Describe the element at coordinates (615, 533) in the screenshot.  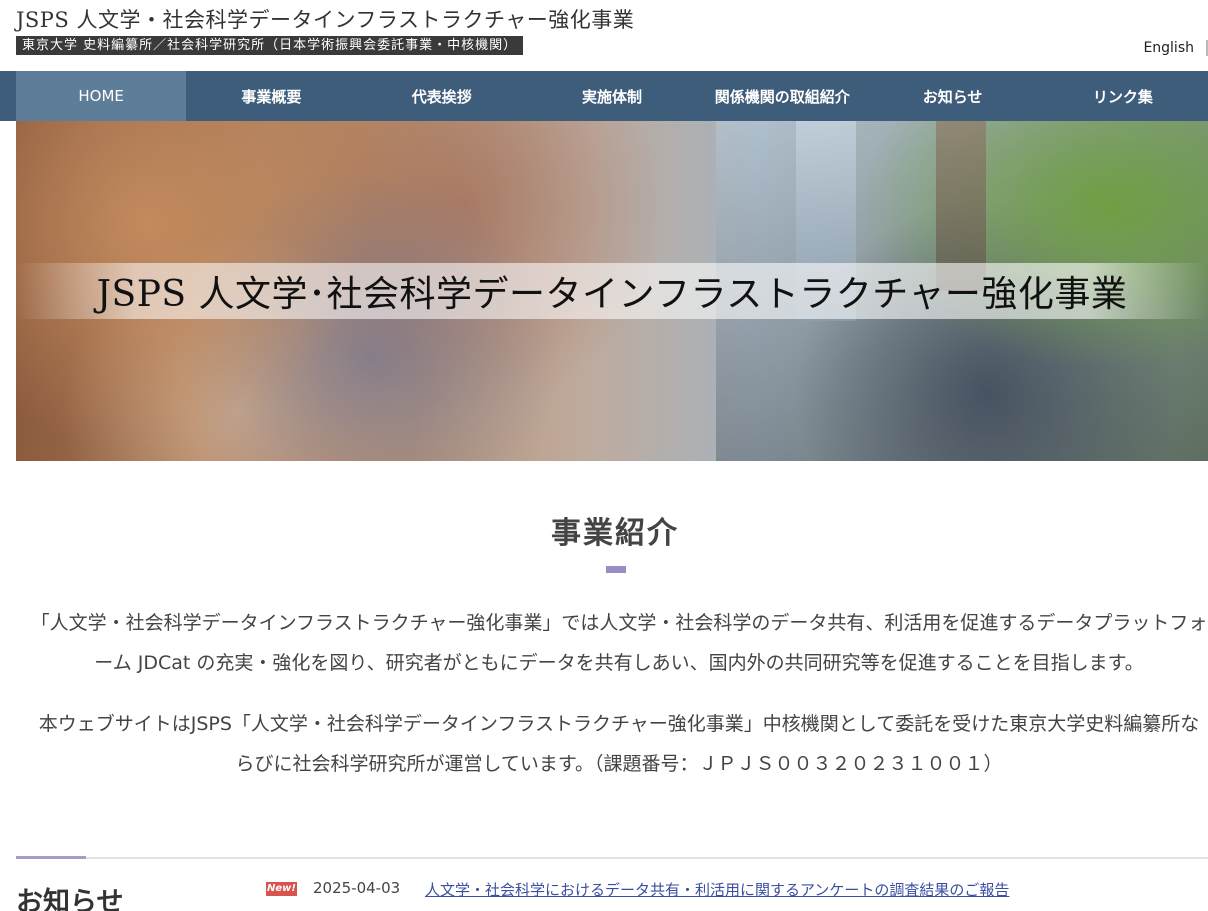
I see `intro-heading: 事業紹介` at that location.